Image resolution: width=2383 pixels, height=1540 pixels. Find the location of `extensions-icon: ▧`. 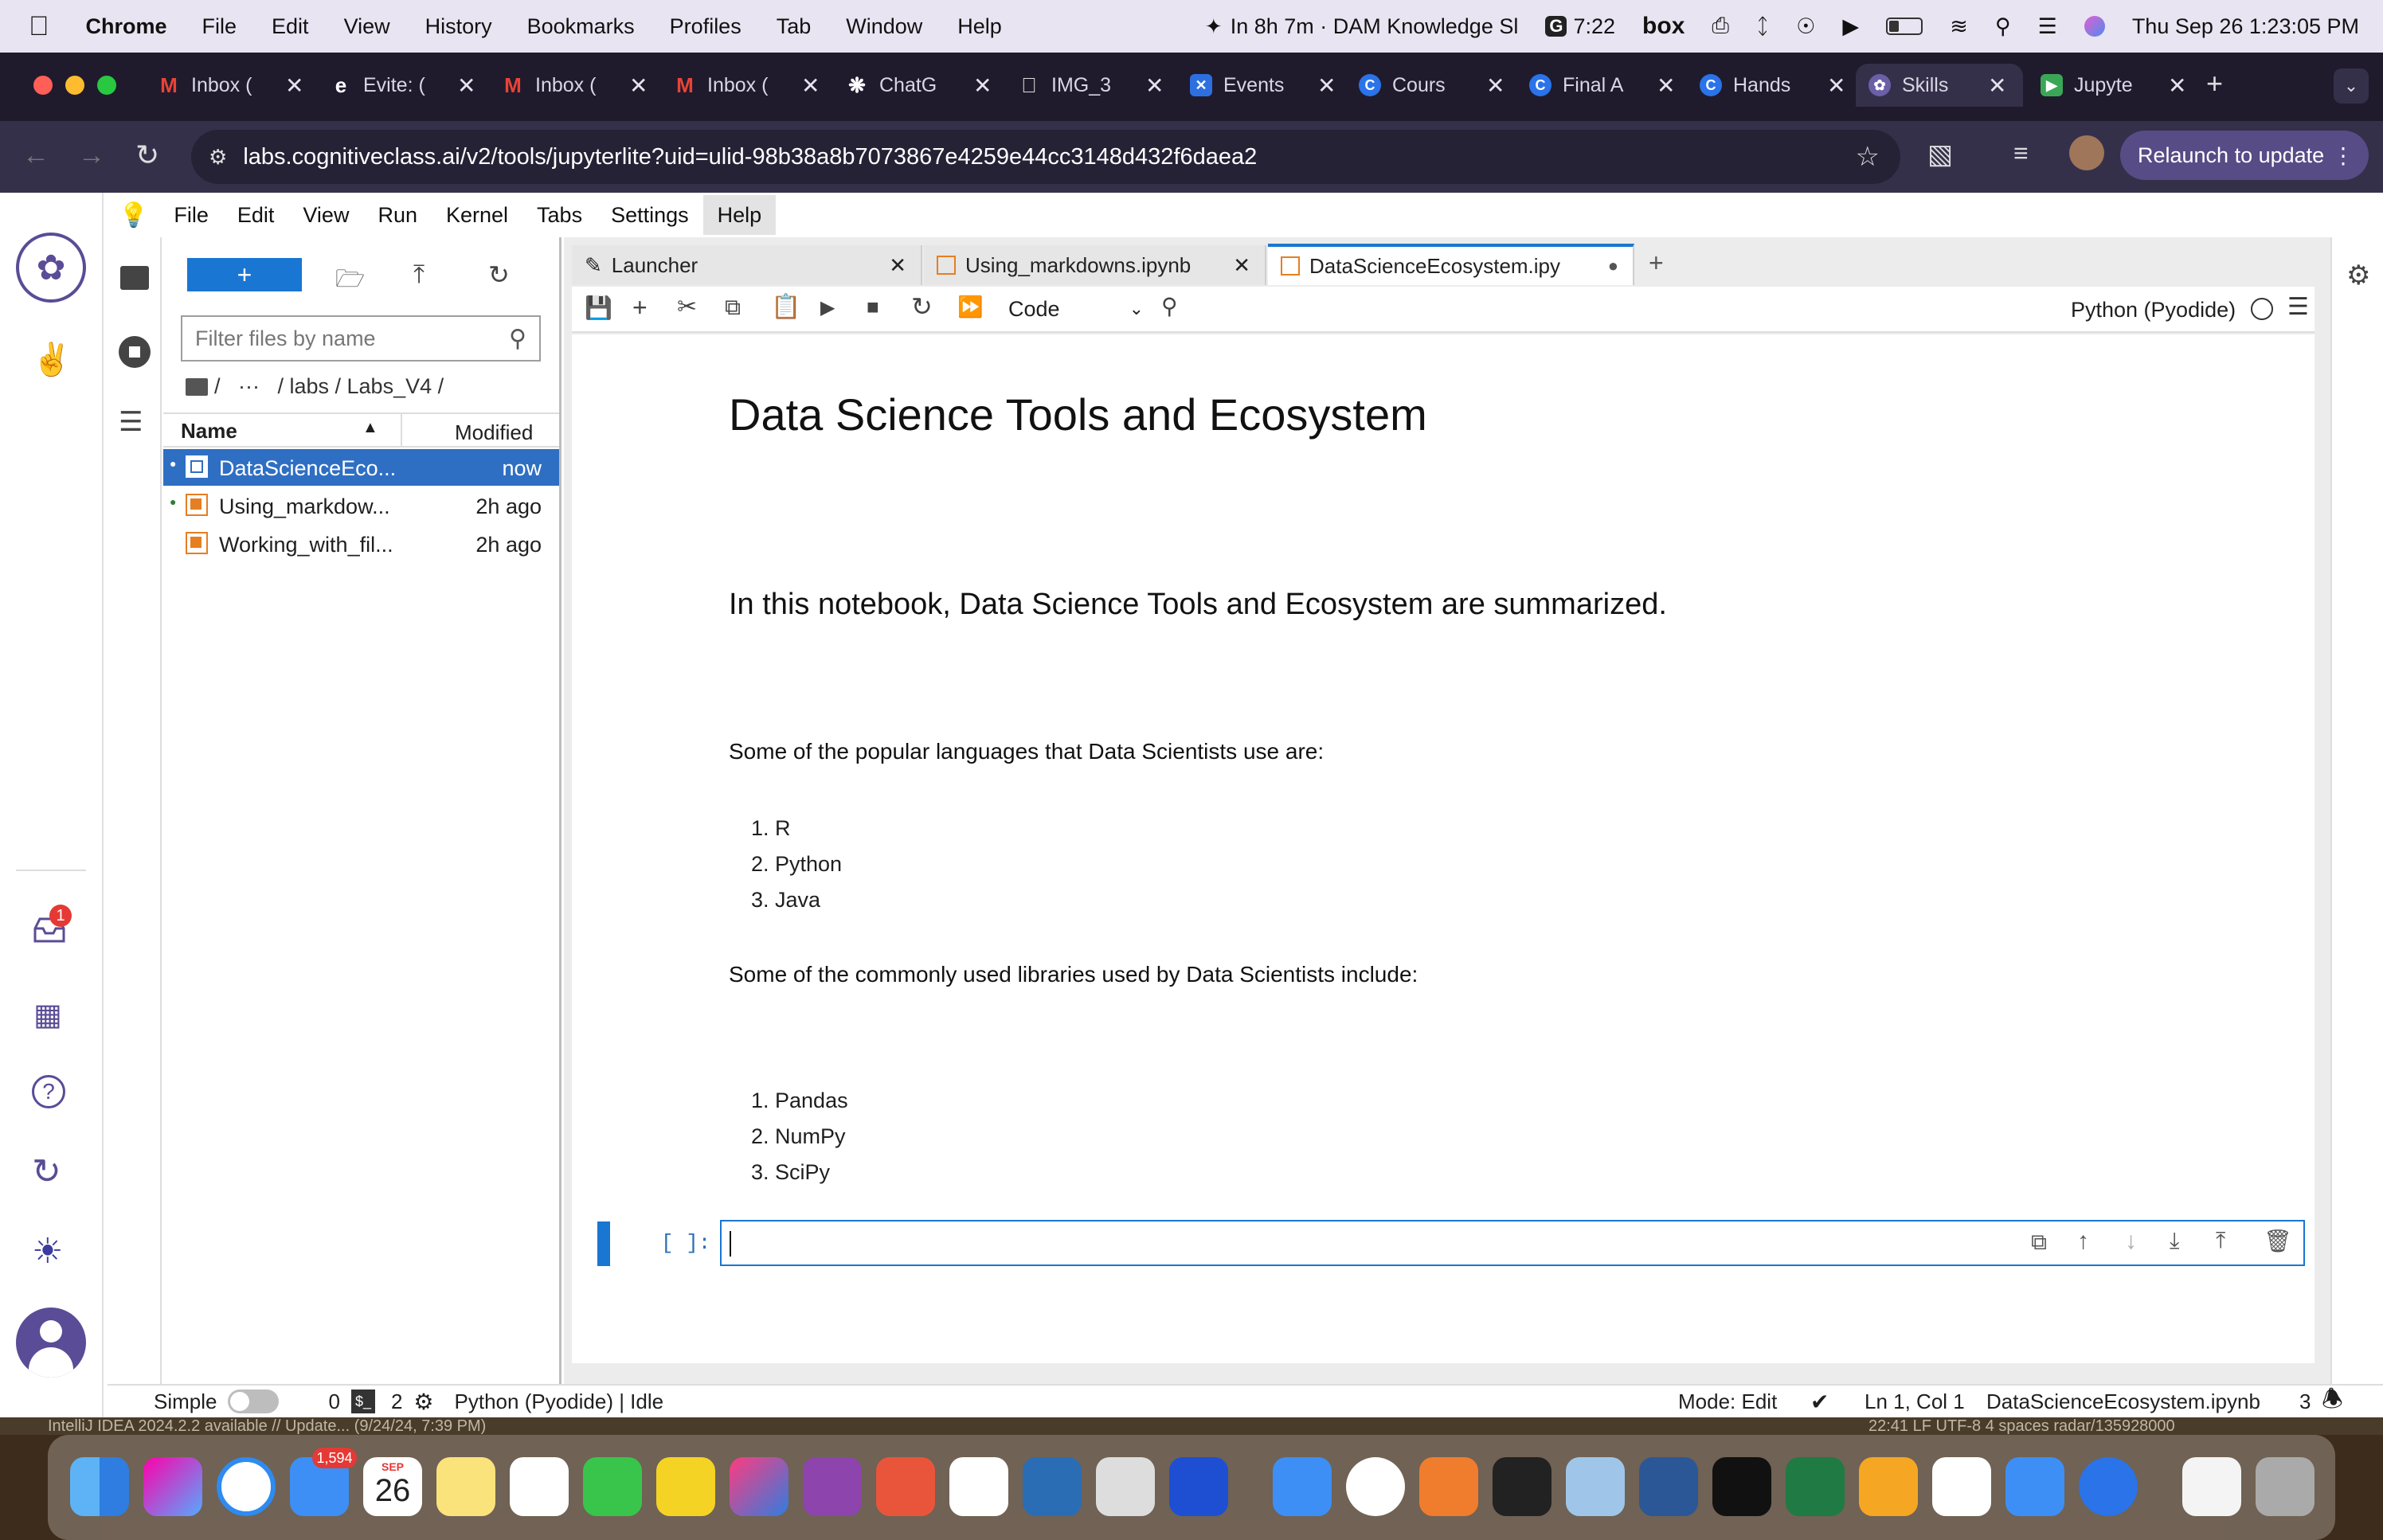

extensions-icon: ▧ is located at coordinates (1940, 154).